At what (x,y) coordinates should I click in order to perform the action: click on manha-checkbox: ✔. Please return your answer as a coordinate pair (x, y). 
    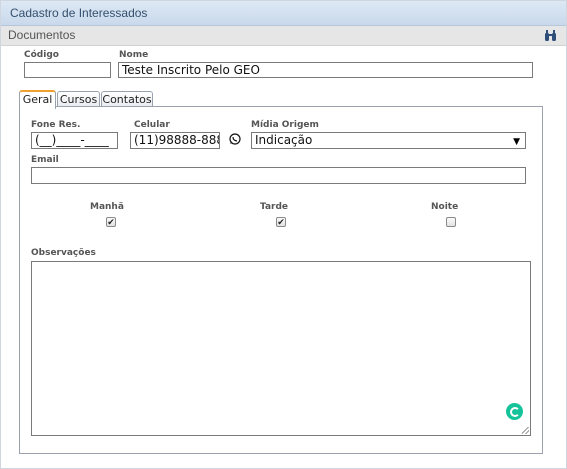
    Looking at the image, I should click on (111, 222).